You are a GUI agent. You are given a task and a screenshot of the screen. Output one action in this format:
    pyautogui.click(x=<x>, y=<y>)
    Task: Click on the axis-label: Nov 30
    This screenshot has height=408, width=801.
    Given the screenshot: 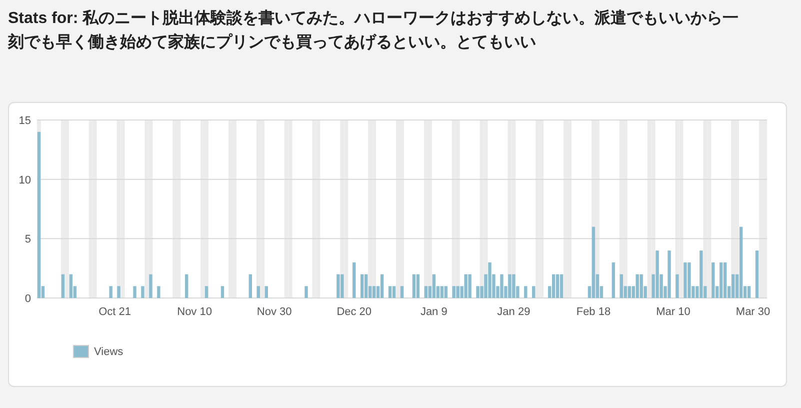 What is the action you would take?
    pyautogui.click(x=274, y=312)
    